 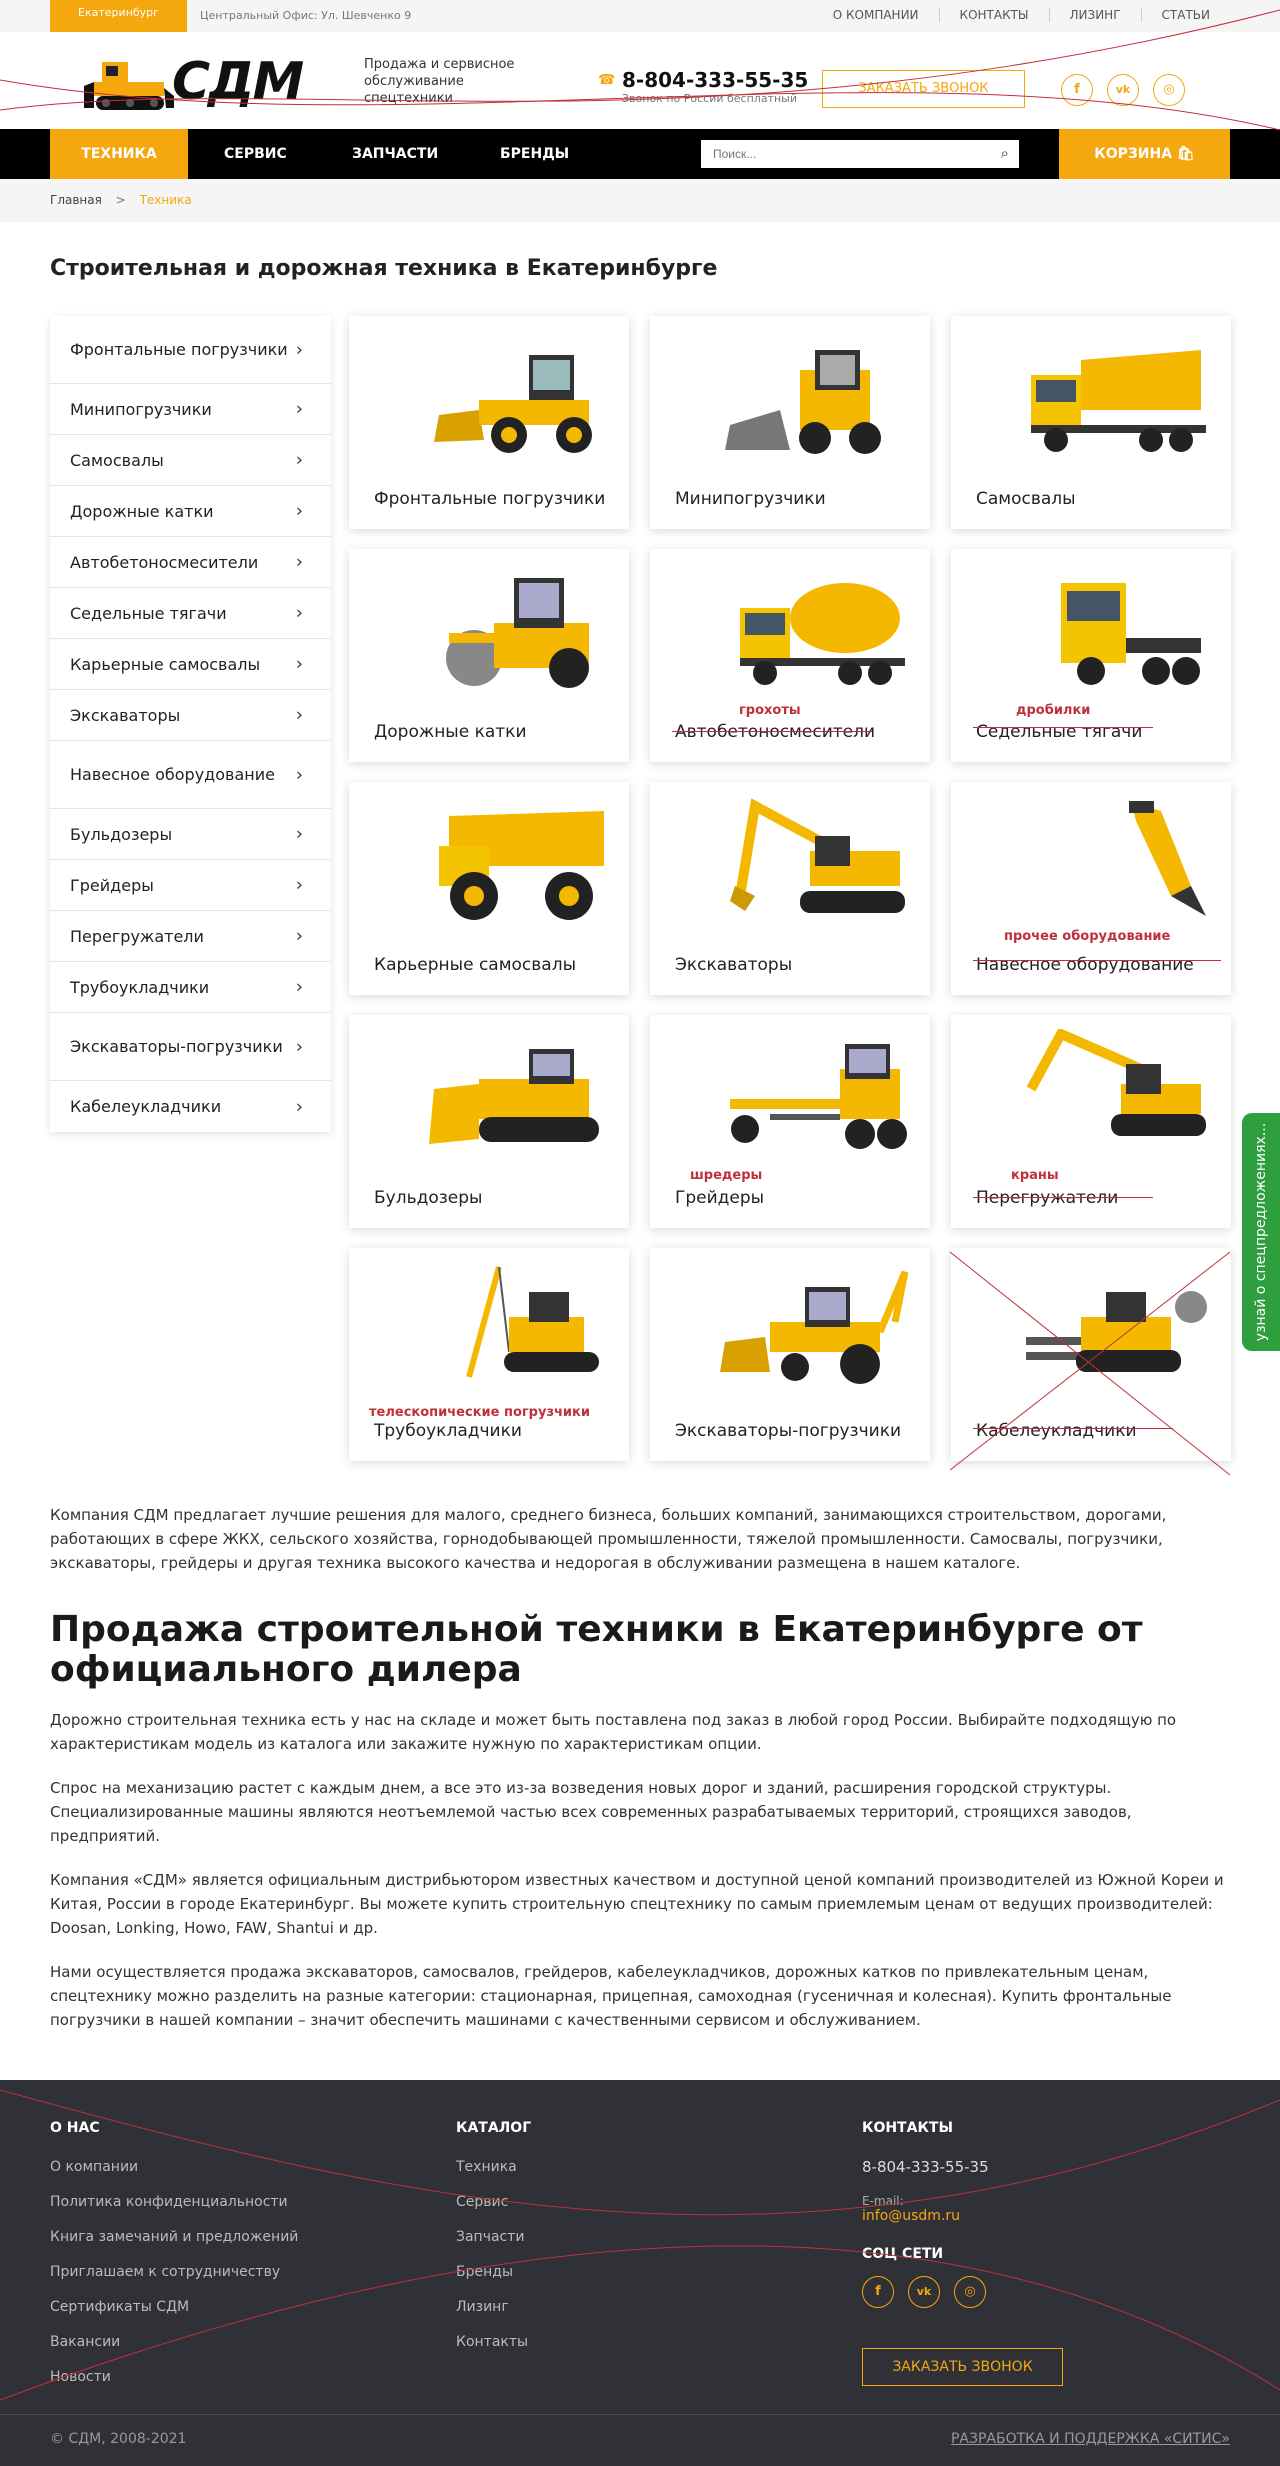 I want to click on footer-link: Бренды, so click(x=493, y=2272).